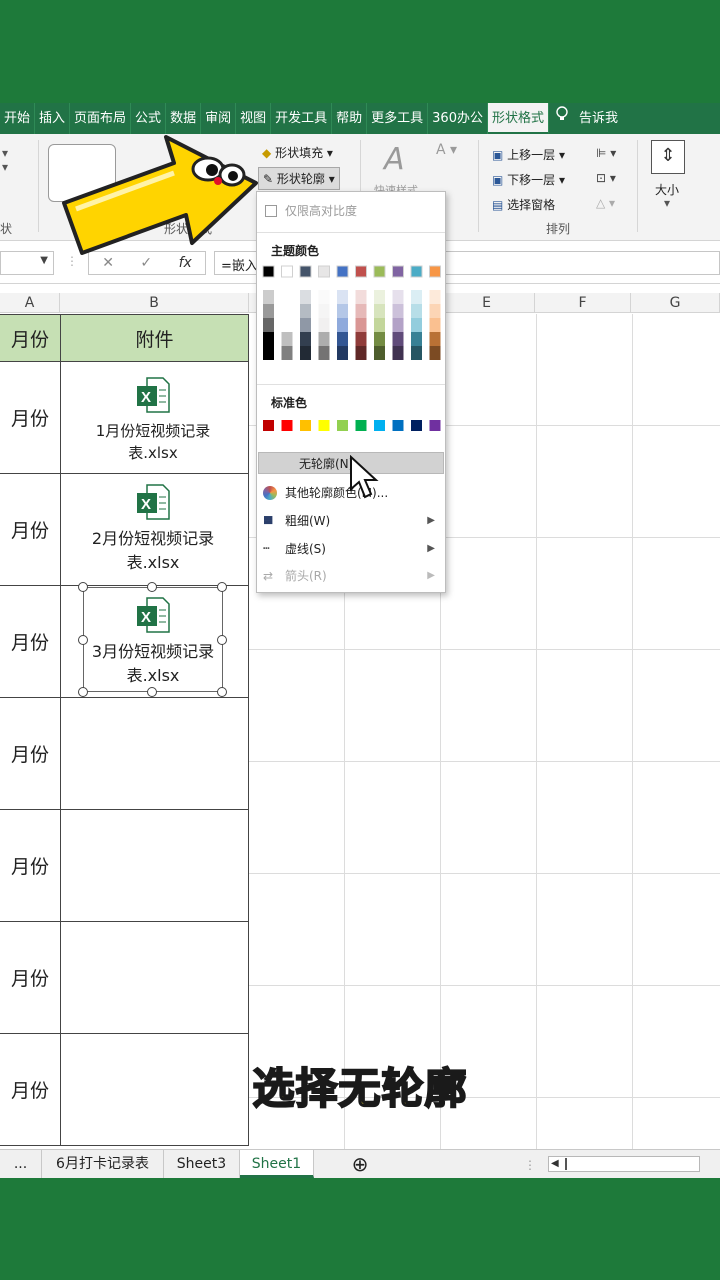 This screenshot has width=720, height=1280. Describe the element at coordinates (562, 118) in the screenshot. I see `lightbulb-icon` at that location.